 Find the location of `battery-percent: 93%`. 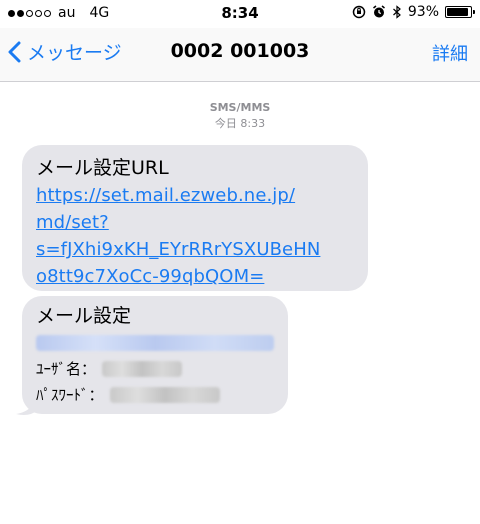

battery-percent: 93% is located at coordinates (423, 12).